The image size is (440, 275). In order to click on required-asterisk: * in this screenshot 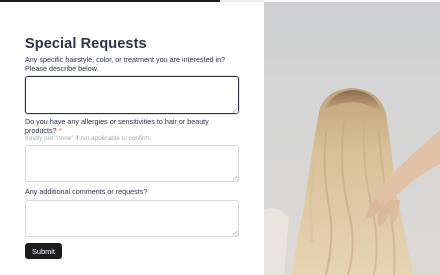, I will do `click(60, 130)`.